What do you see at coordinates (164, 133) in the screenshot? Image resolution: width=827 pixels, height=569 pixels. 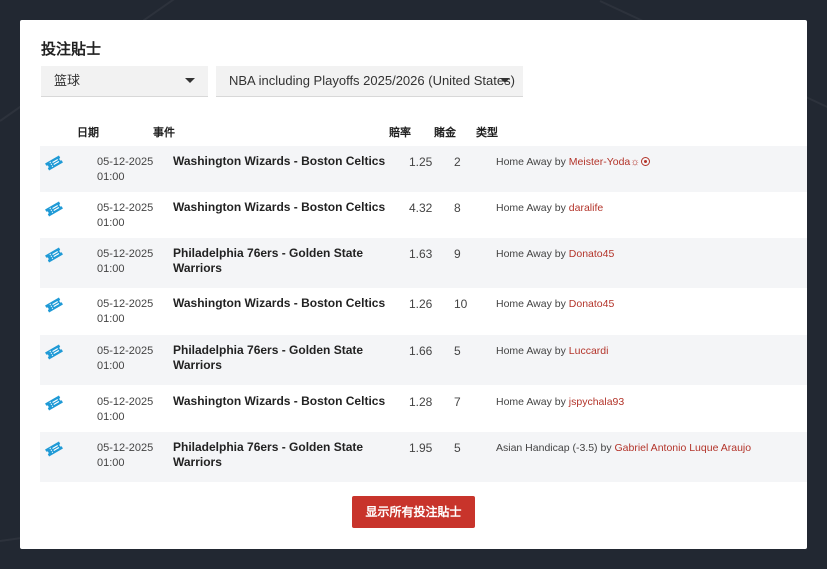 I see `header-event: 事件` at bounding box center [164, 133].